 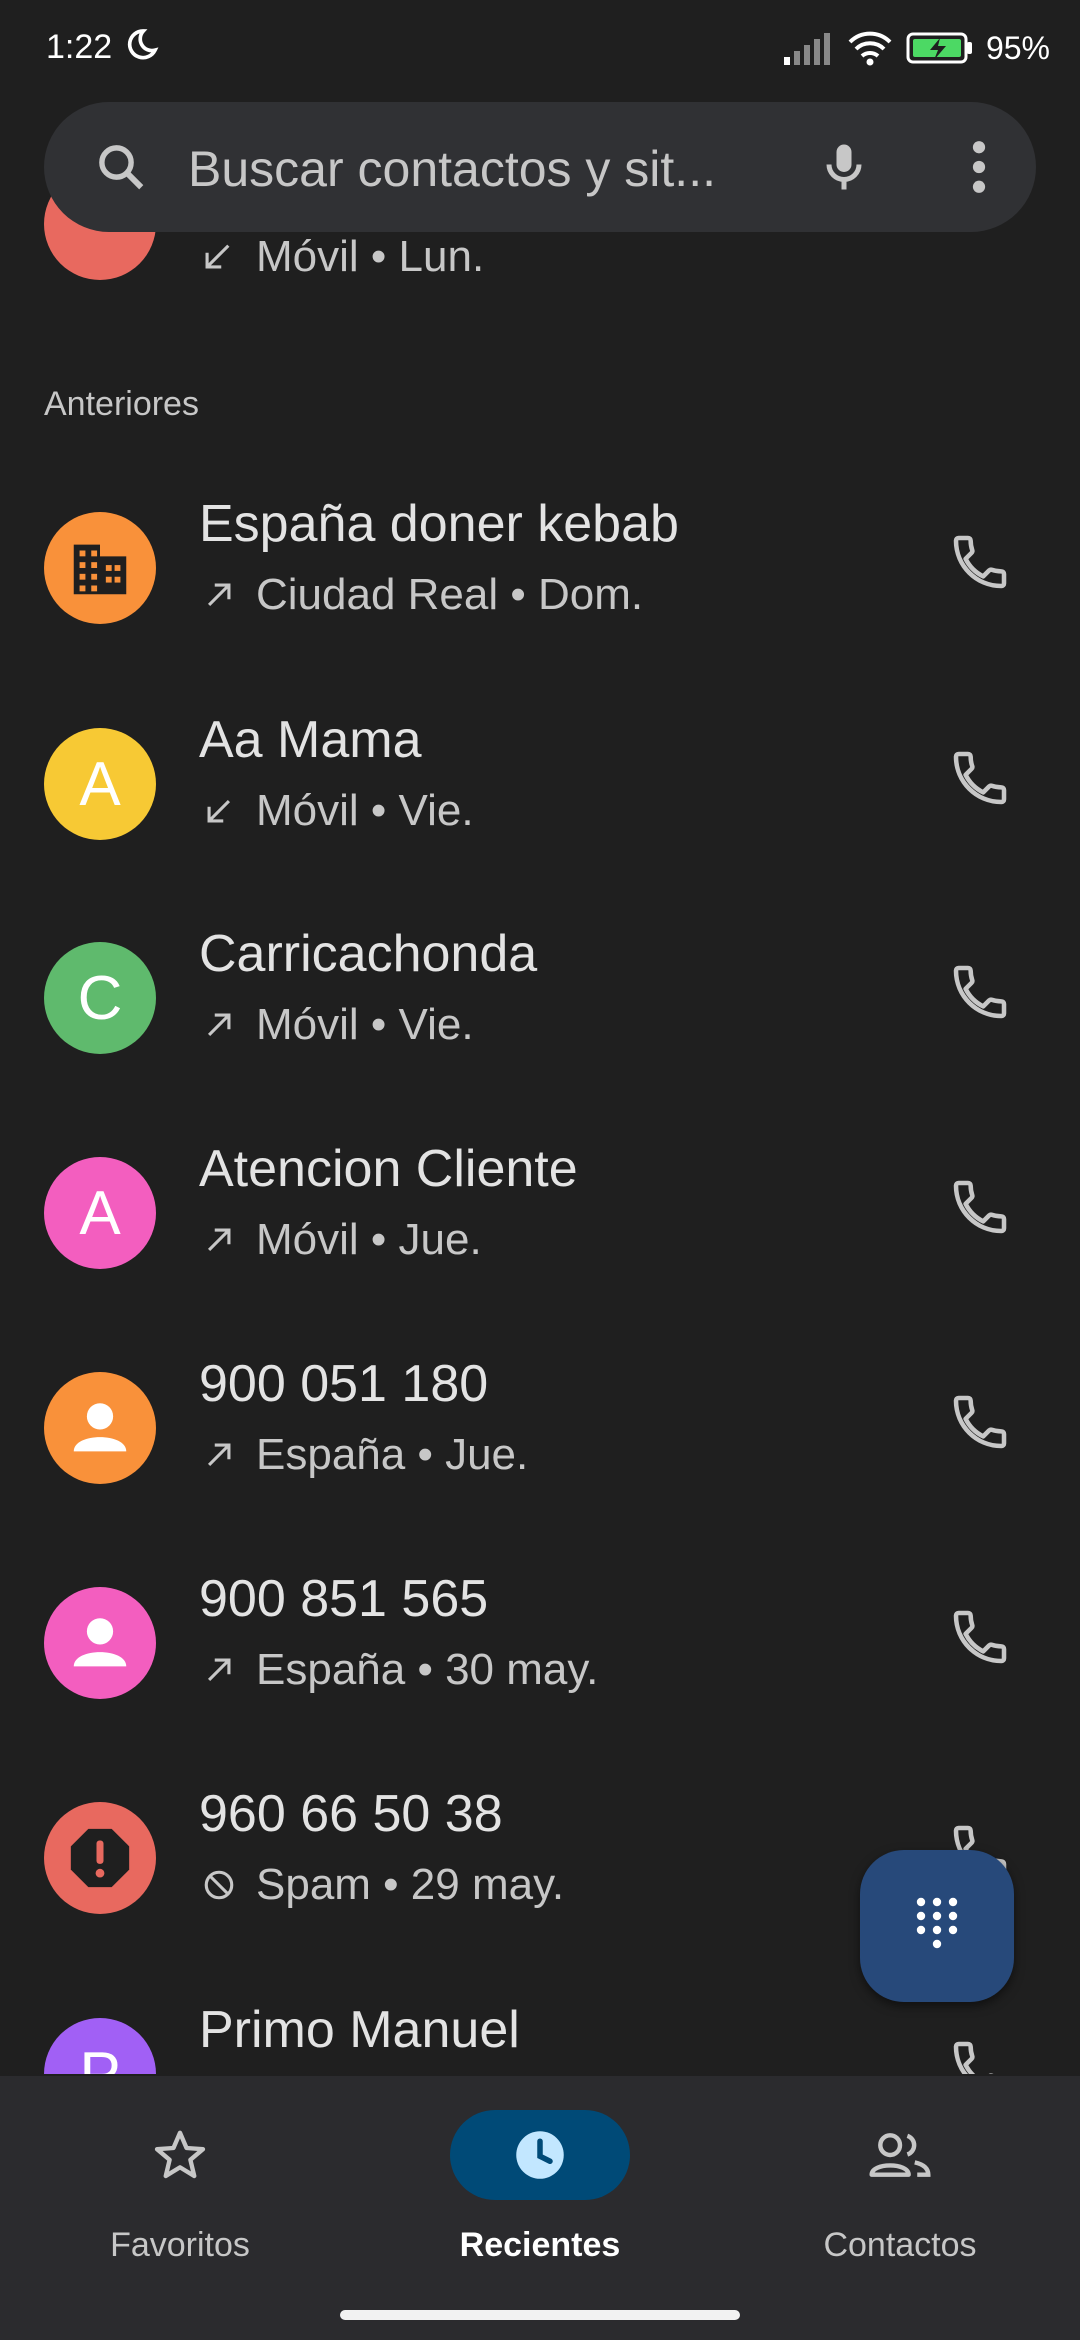 I want to click on avatar-letter: C, so click(x=100, y=998).